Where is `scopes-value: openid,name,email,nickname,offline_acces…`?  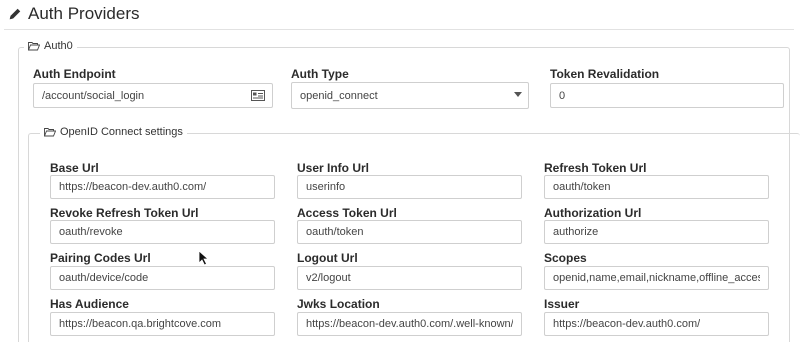
scopes-value: openid,name,email,nickname,offline_acces… is located at coordinates (656, 278).